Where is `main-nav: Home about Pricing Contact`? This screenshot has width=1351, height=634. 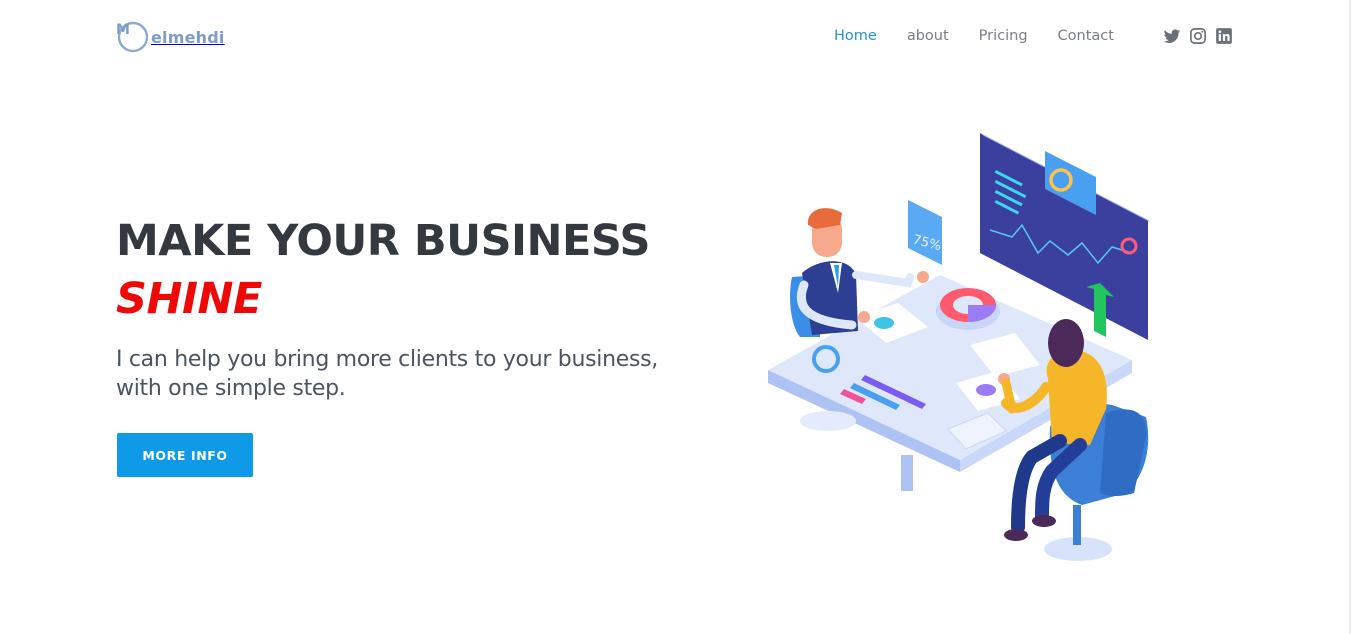 main-nav: Home about Pricing Contact is located at coordinates (989, 36).